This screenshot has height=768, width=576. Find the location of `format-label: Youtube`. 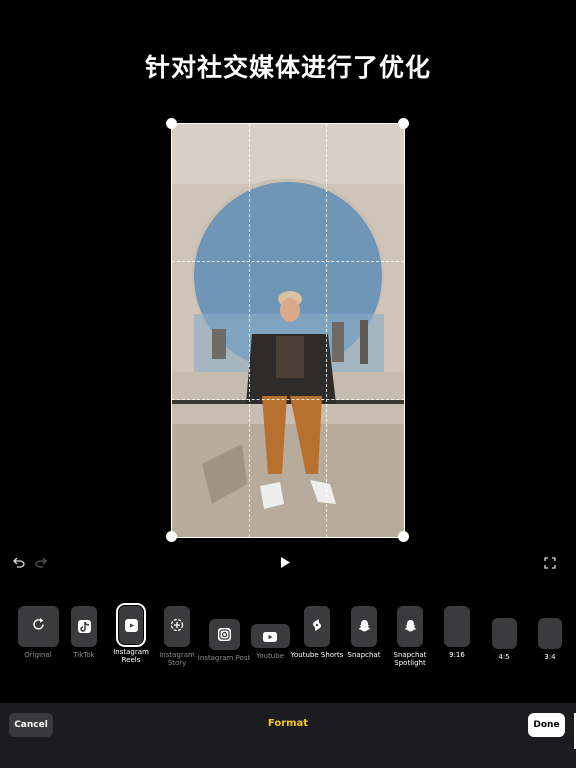

format-label: Youtube is located at coordinates (270, 656).